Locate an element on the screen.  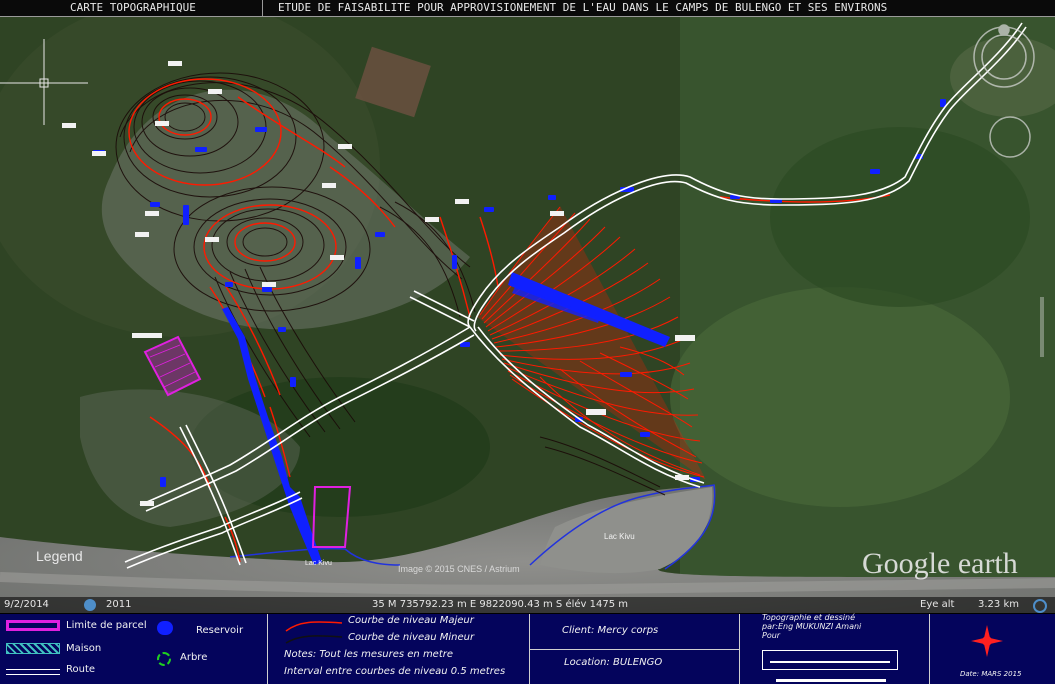
title-divider is located at coordinates (262, 8).